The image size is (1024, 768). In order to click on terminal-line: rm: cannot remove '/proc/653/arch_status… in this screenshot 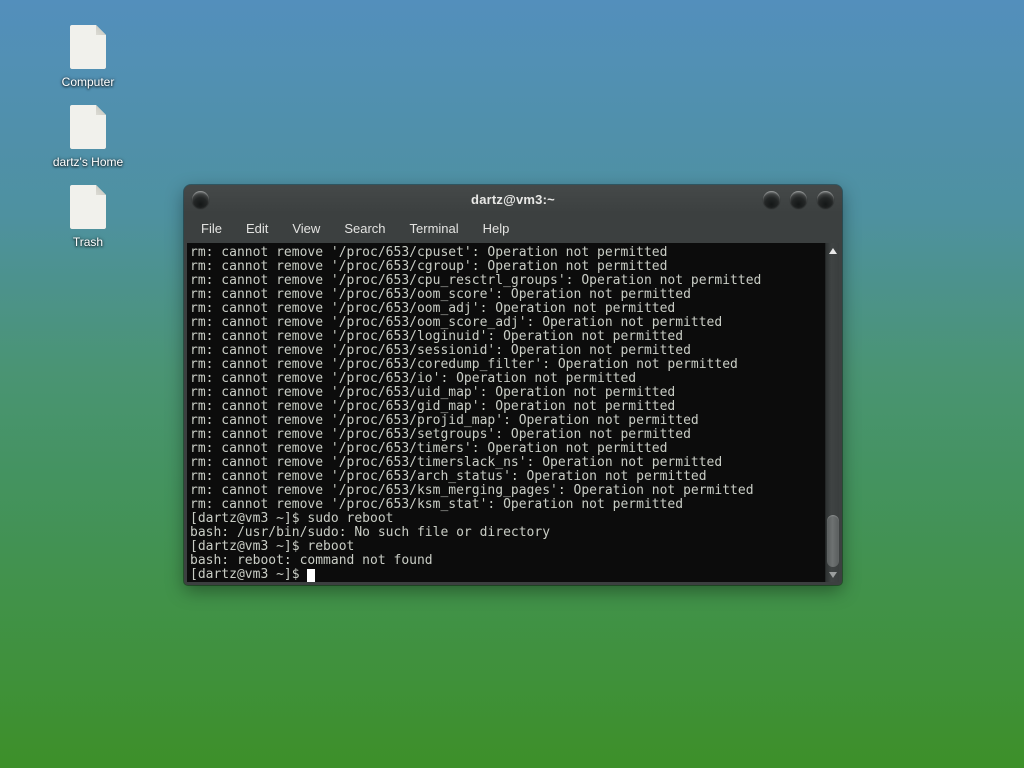, I will do `click(448, 476)`.